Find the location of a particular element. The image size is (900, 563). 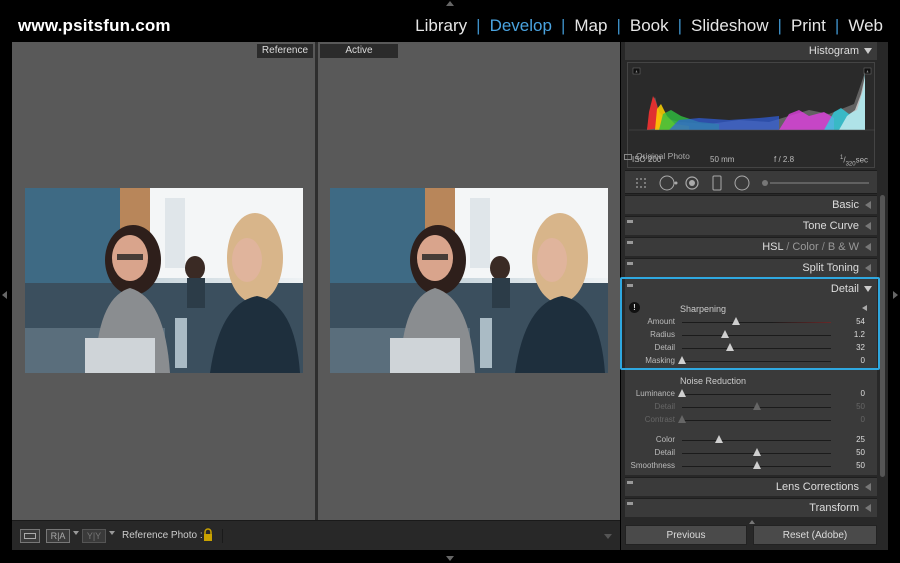

panel-scrollbar is located at coordinates (882, 336).